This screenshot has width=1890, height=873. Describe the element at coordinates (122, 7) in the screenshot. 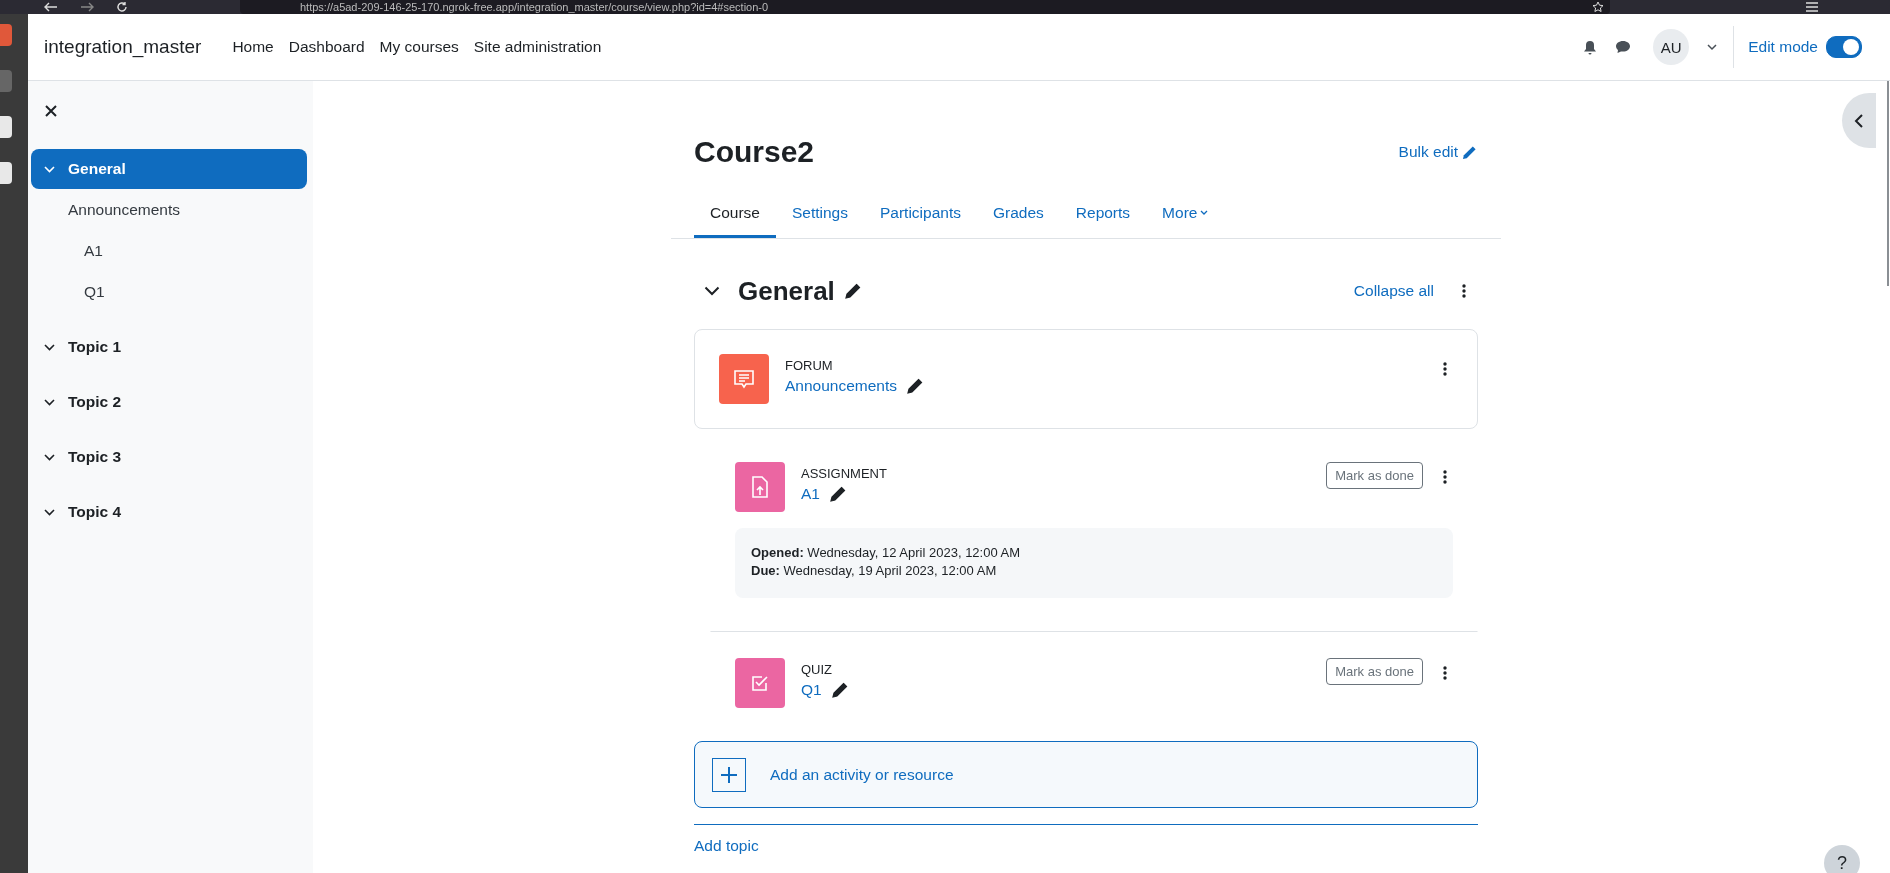

I see `reload-icon` at that location.